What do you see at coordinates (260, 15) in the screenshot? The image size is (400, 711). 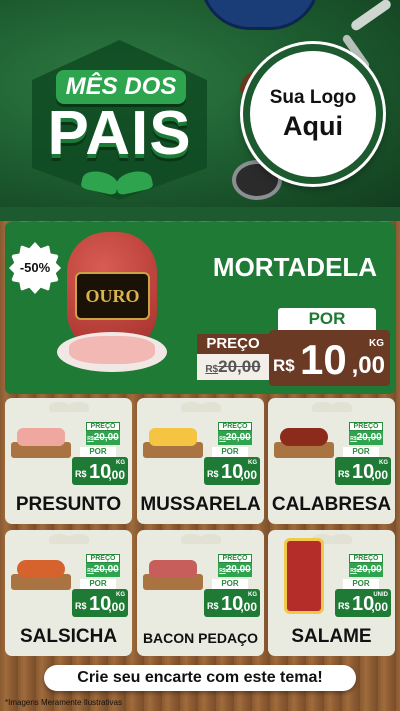 I see `necktie-illustration` at bounding box center [260, 15].